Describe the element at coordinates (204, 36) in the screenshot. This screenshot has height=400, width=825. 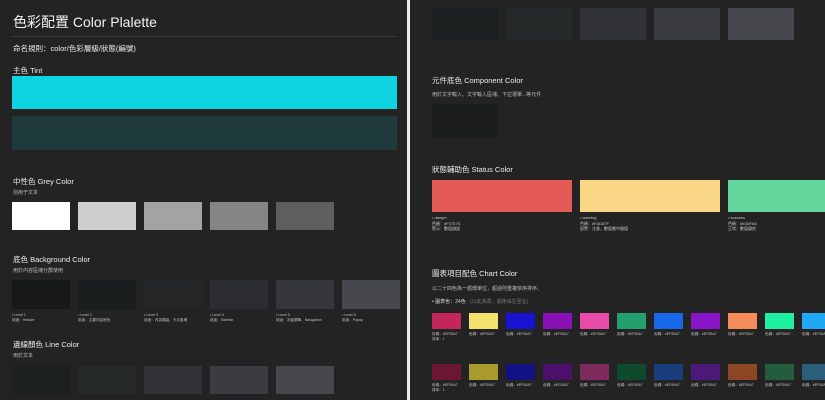
I see `title-divider` at that location.